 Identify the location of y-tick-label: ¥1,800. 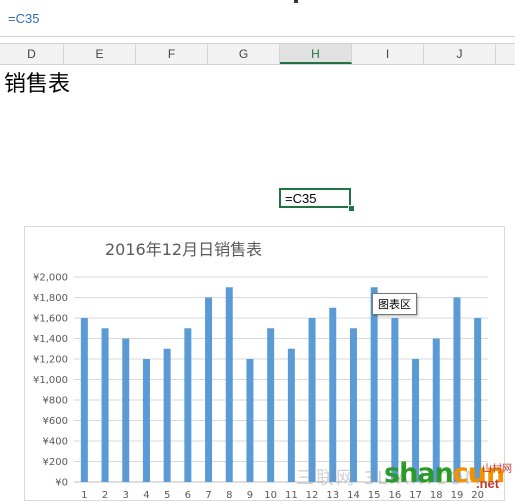
(50, 298).